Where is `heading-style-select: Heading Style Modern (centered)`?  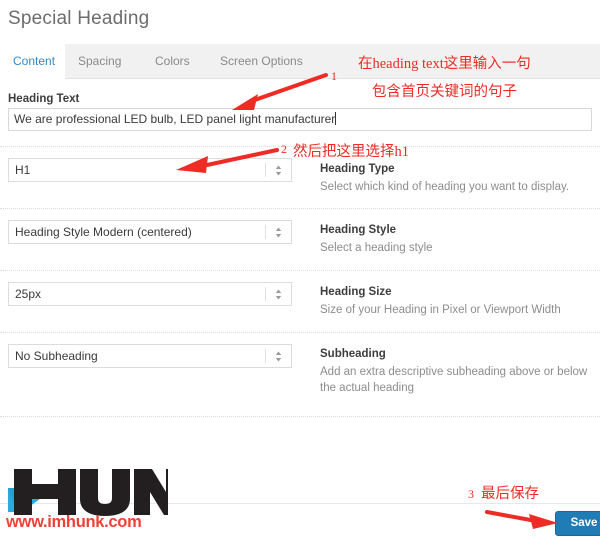 heading-style-select: Heading Style Modern (centered) is located at coordinates (150, 232).